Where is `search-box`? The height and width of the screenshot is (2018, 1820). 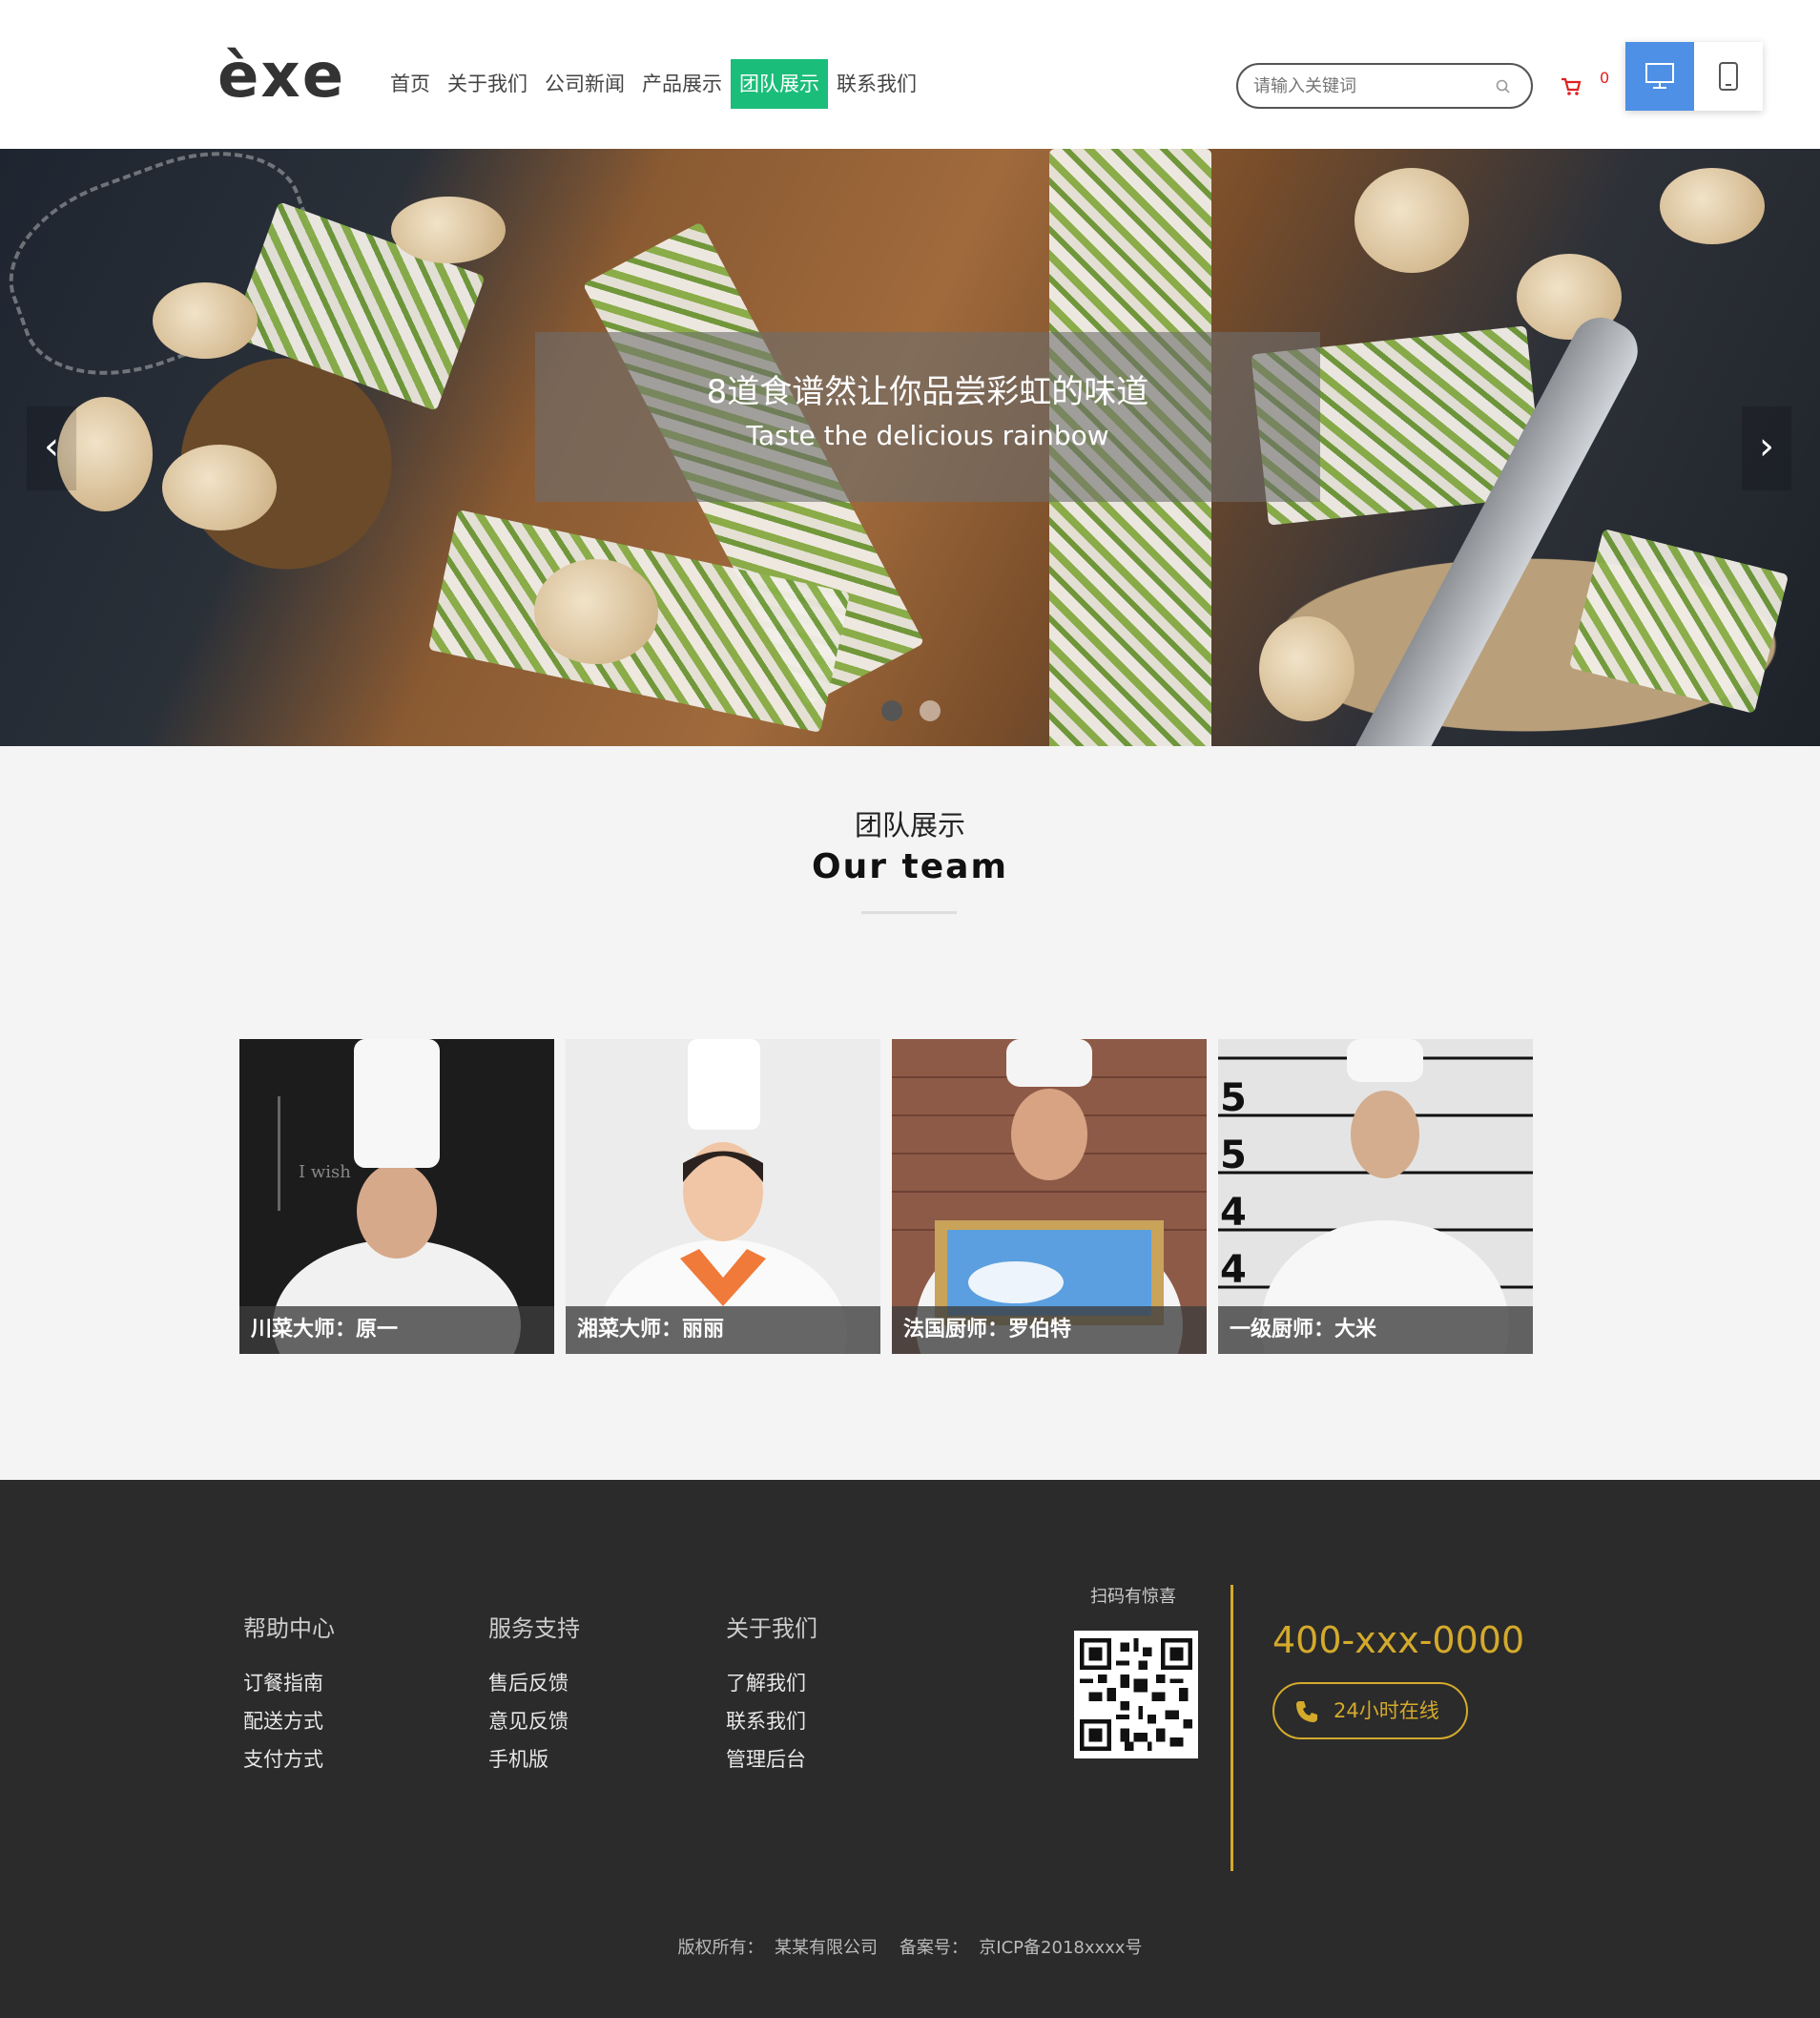 search-box is located at coordinates (1384, 86).